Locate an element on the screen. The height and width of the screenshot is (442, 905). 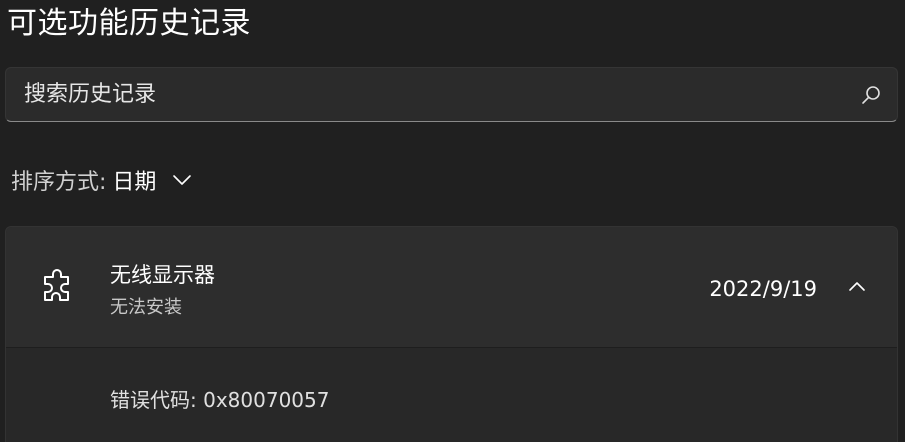
error-code-row: 错误代码: 0x80070057 is located at coordinates (219, 398).